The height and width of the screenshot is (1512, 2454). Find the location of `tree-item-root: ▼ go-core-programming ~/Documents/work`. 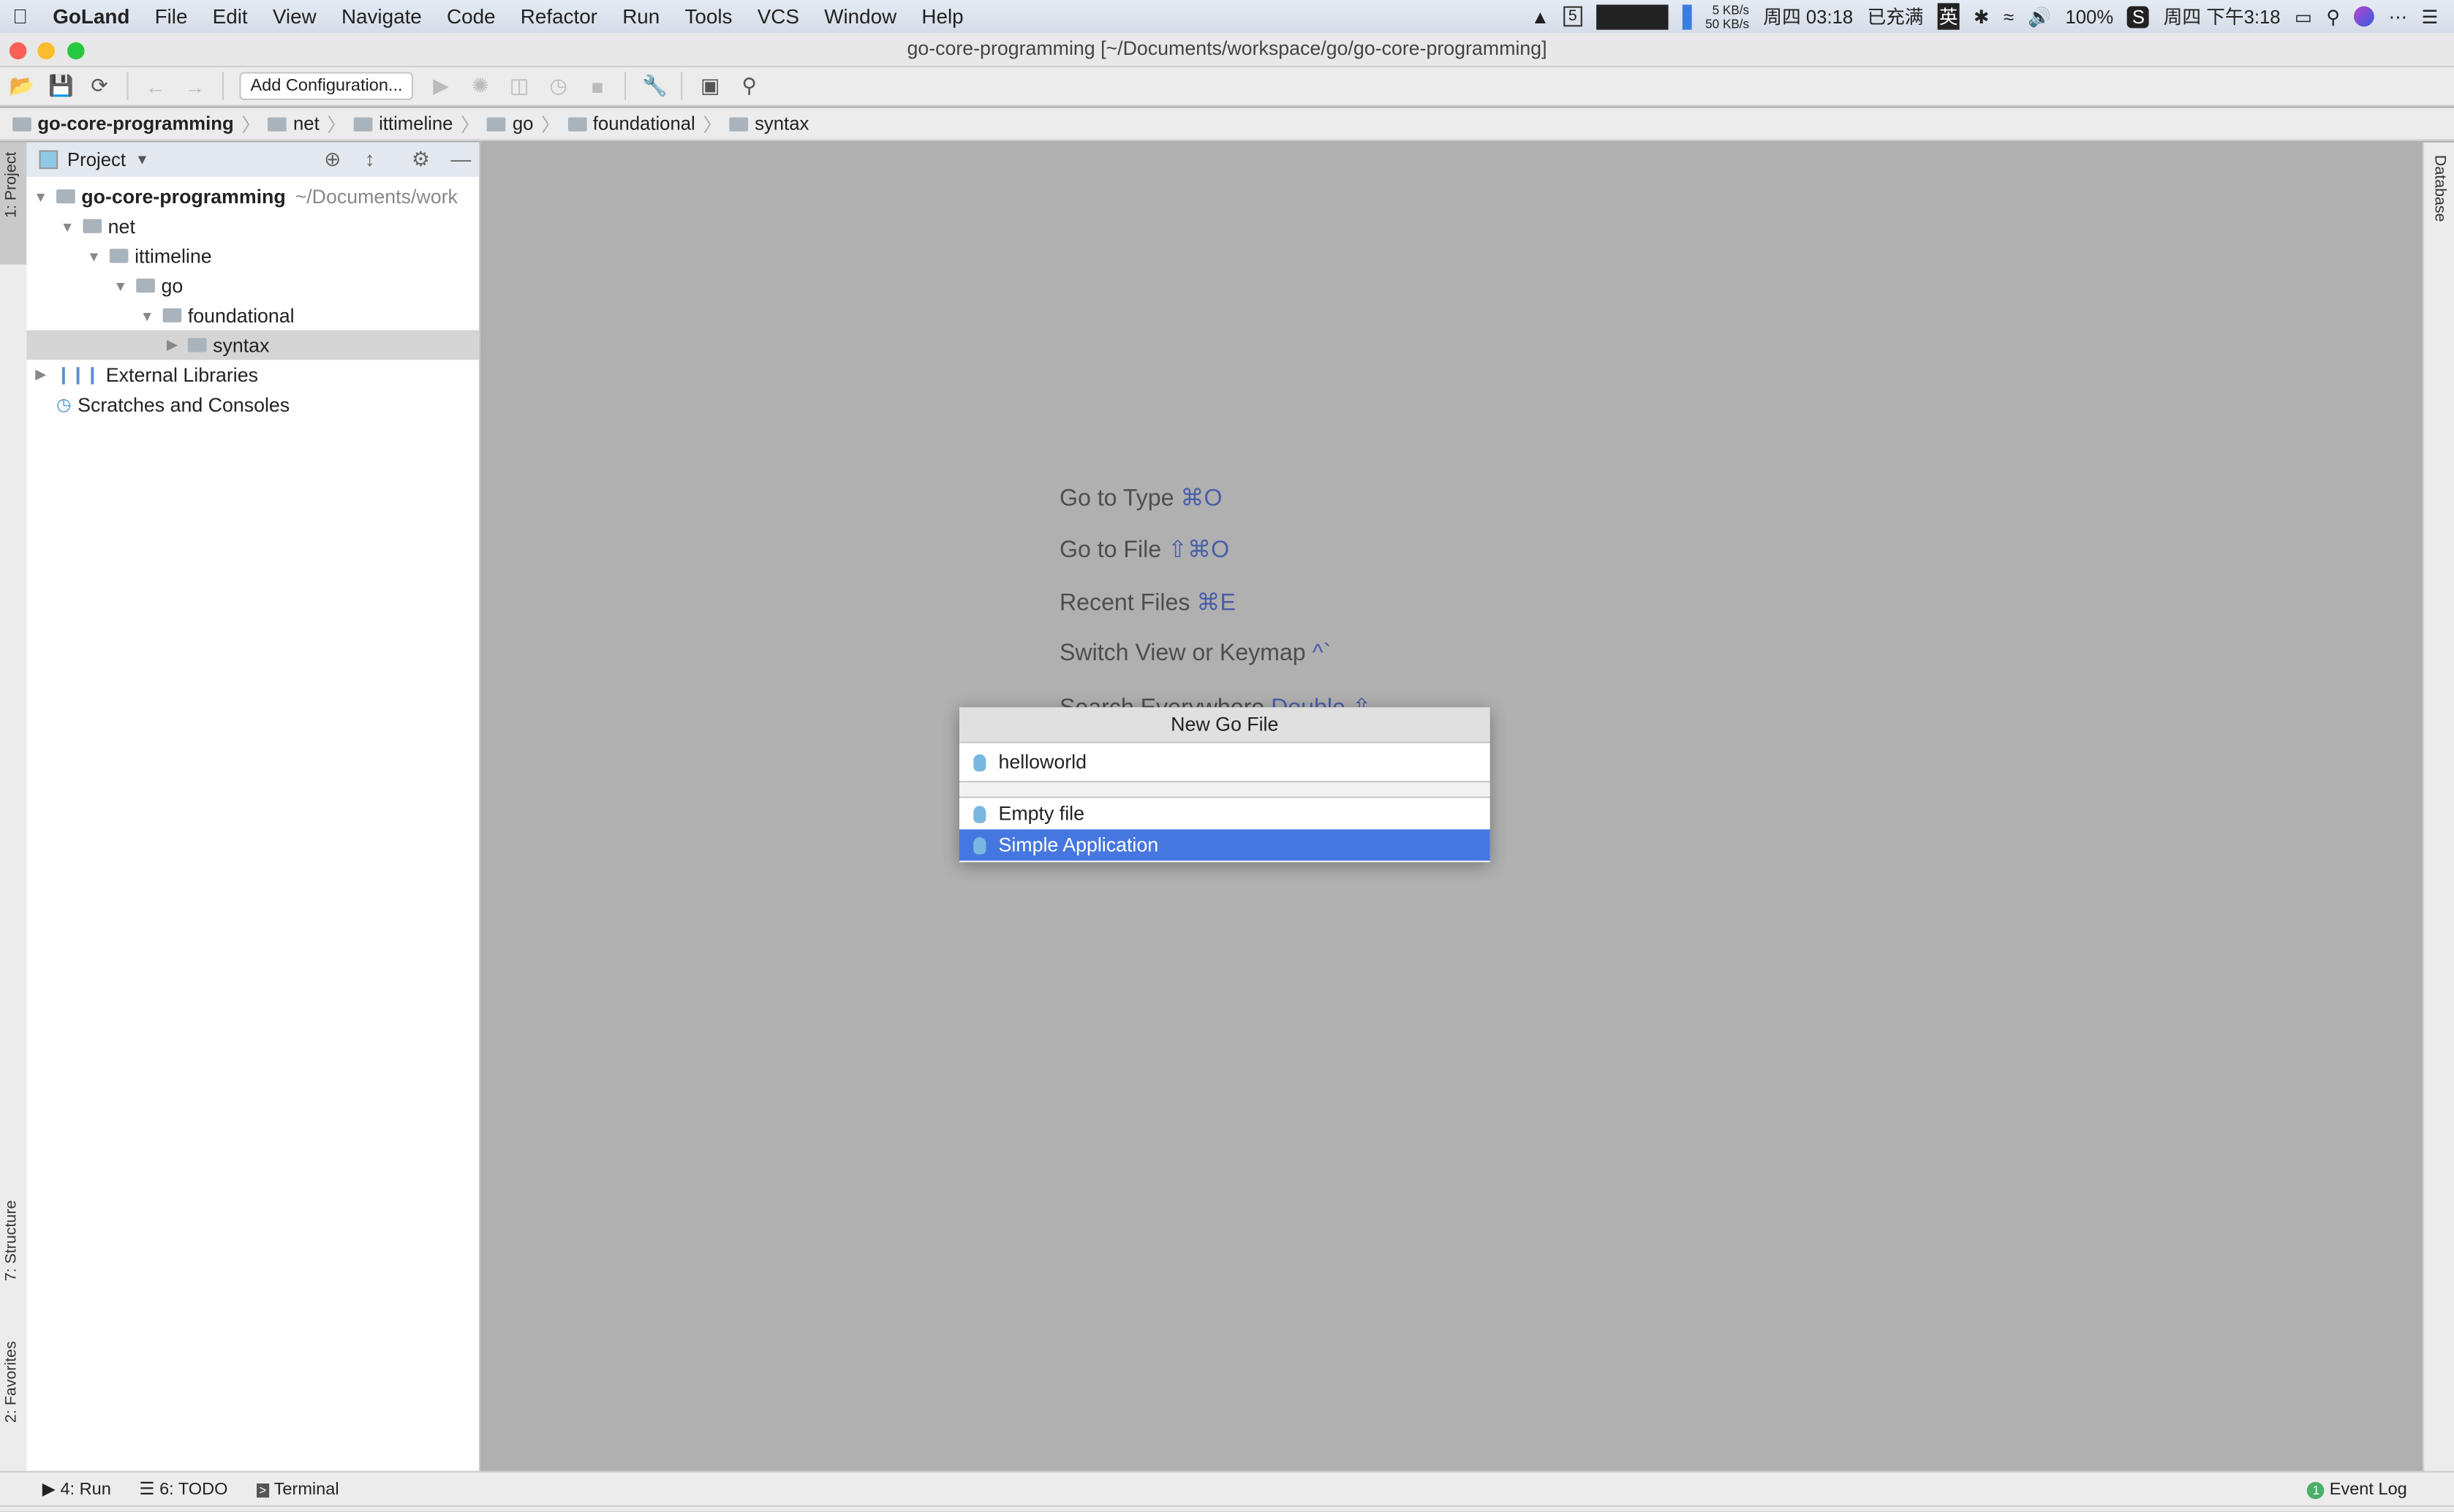

tree-item-root: ▼ go-core-programming ~/Documents/work is located at coordinates (253, 196).